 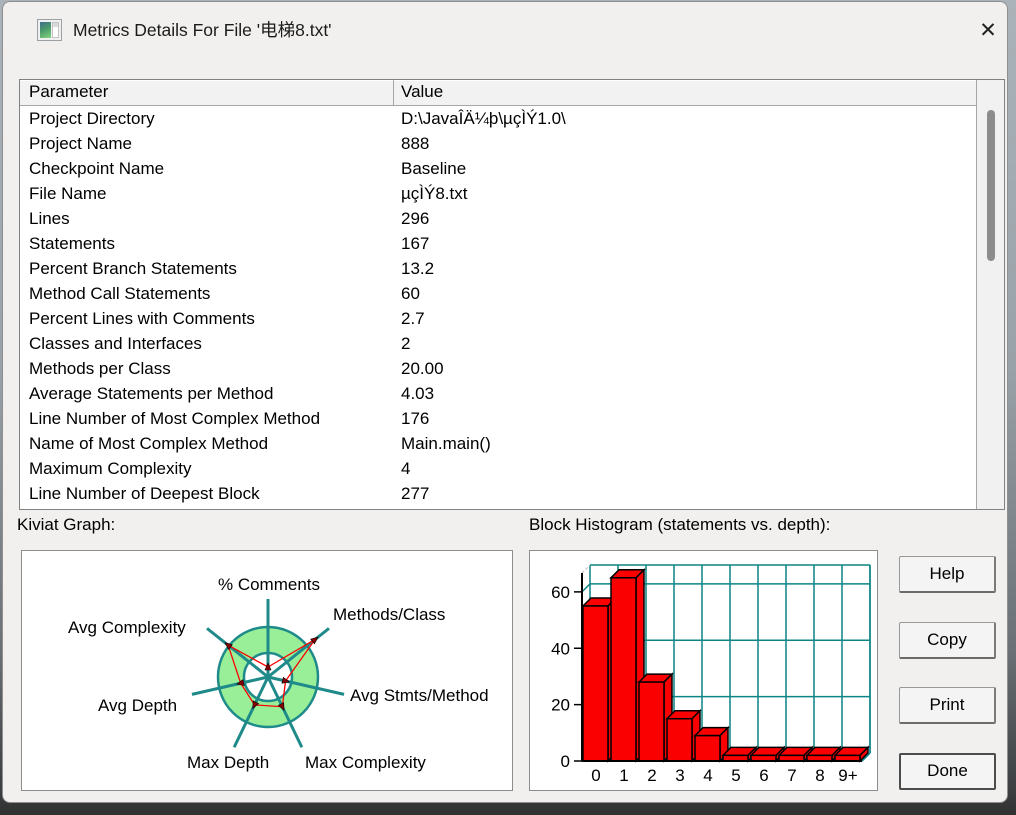 I want to click on scrollbar-thumb, so click(x=991, y=185).